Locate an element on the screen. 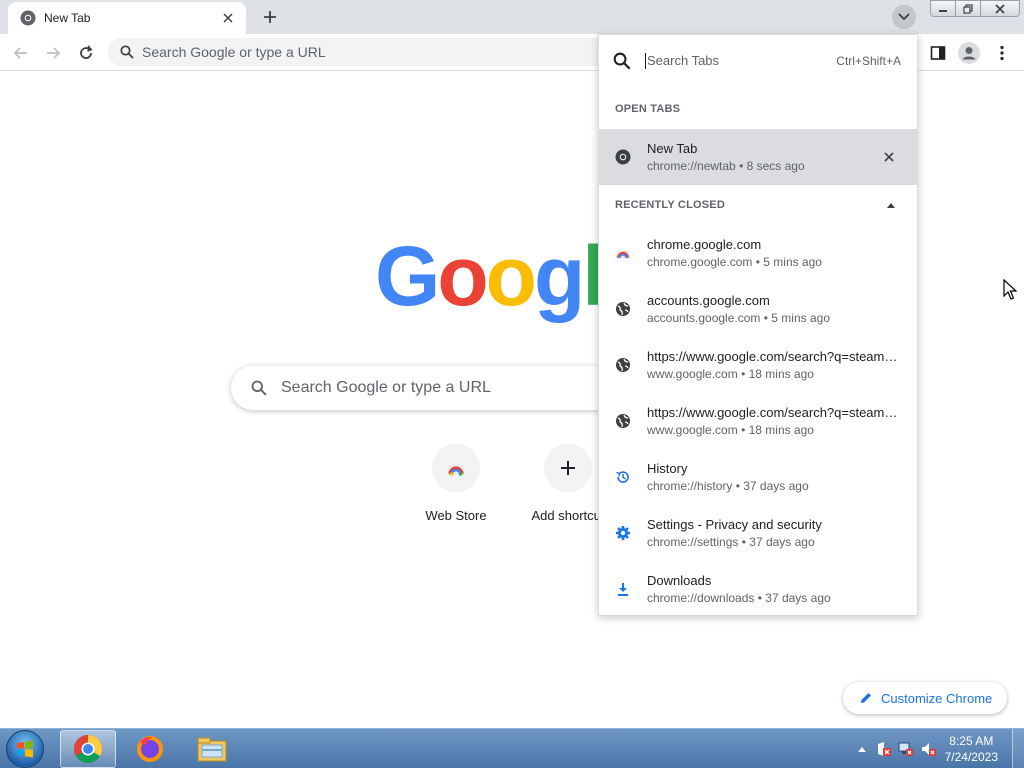  open-tab-row: New Tab chrome://newtab • 8 secs ago is located at coordinates (758, 157).